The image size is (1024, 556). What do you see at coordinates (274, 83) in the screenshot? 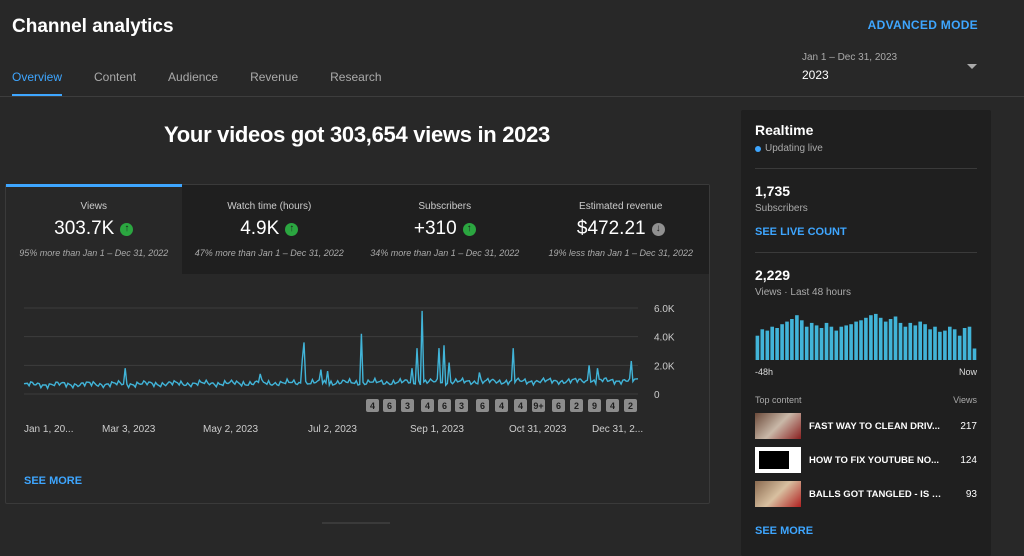
I see `tab-revenue: Revenue` at bounding box center [274, 83].